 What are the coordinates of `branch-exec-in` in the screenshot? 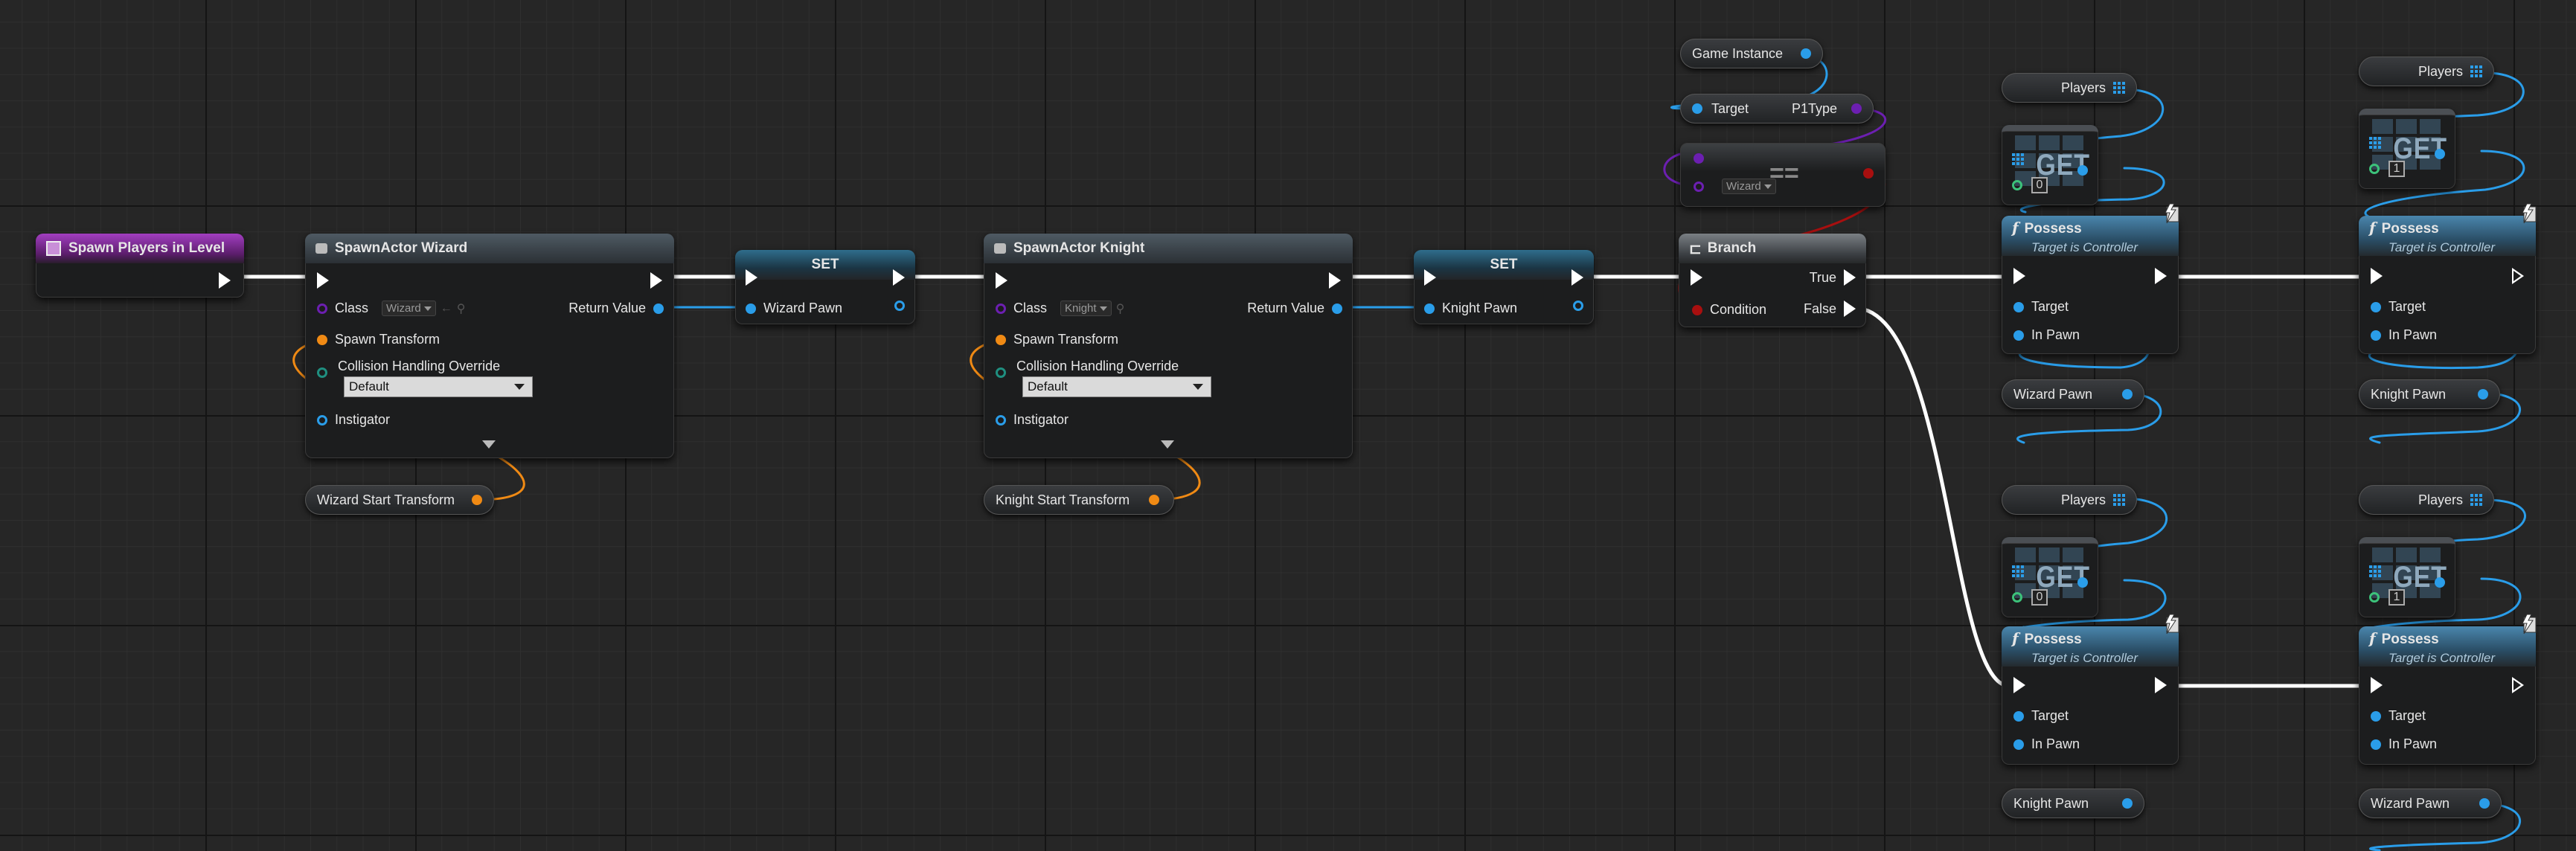 It's located at (1696, 277).